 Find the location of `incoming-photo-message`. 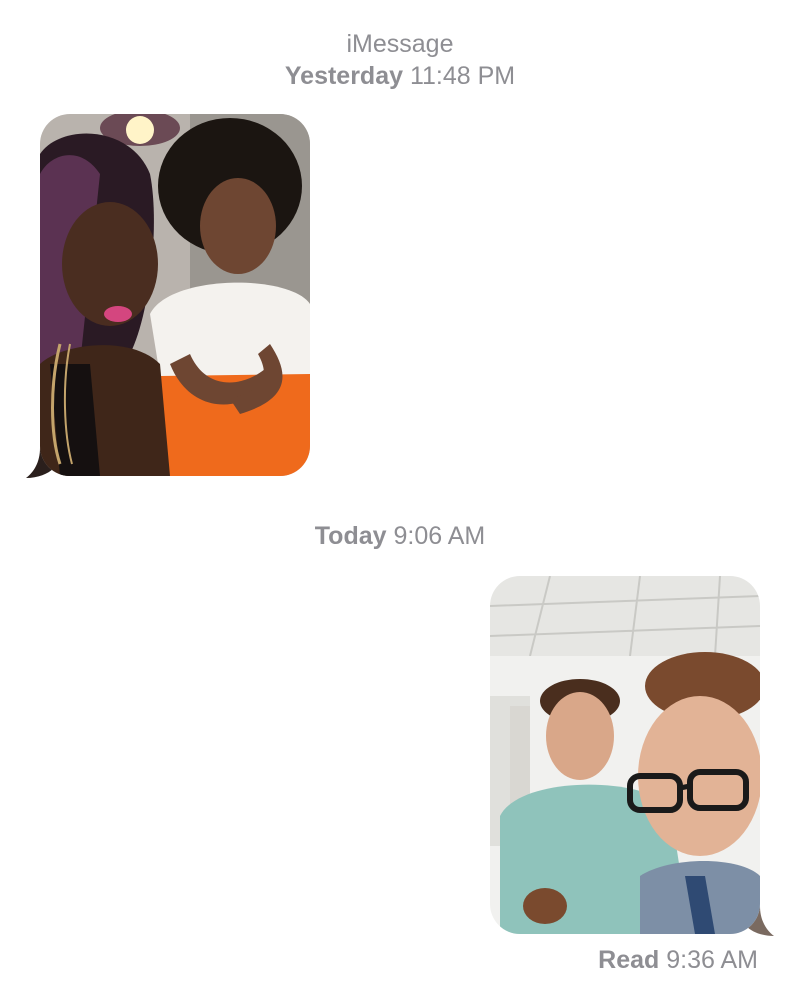

incoming-photo-message is located at coordinates (168, 296).